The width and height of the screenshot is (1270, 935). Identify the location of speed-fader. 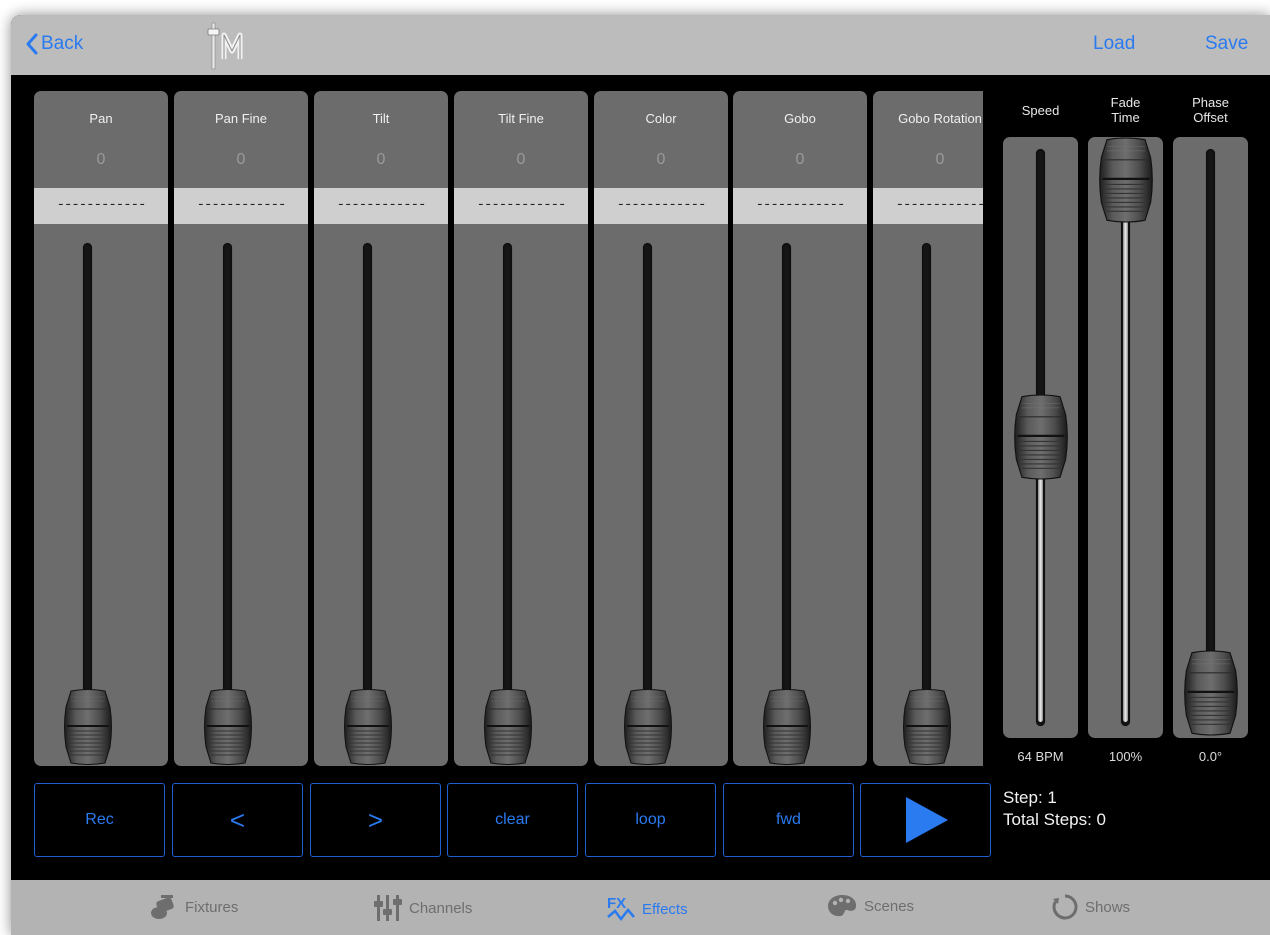
(1040, 437).